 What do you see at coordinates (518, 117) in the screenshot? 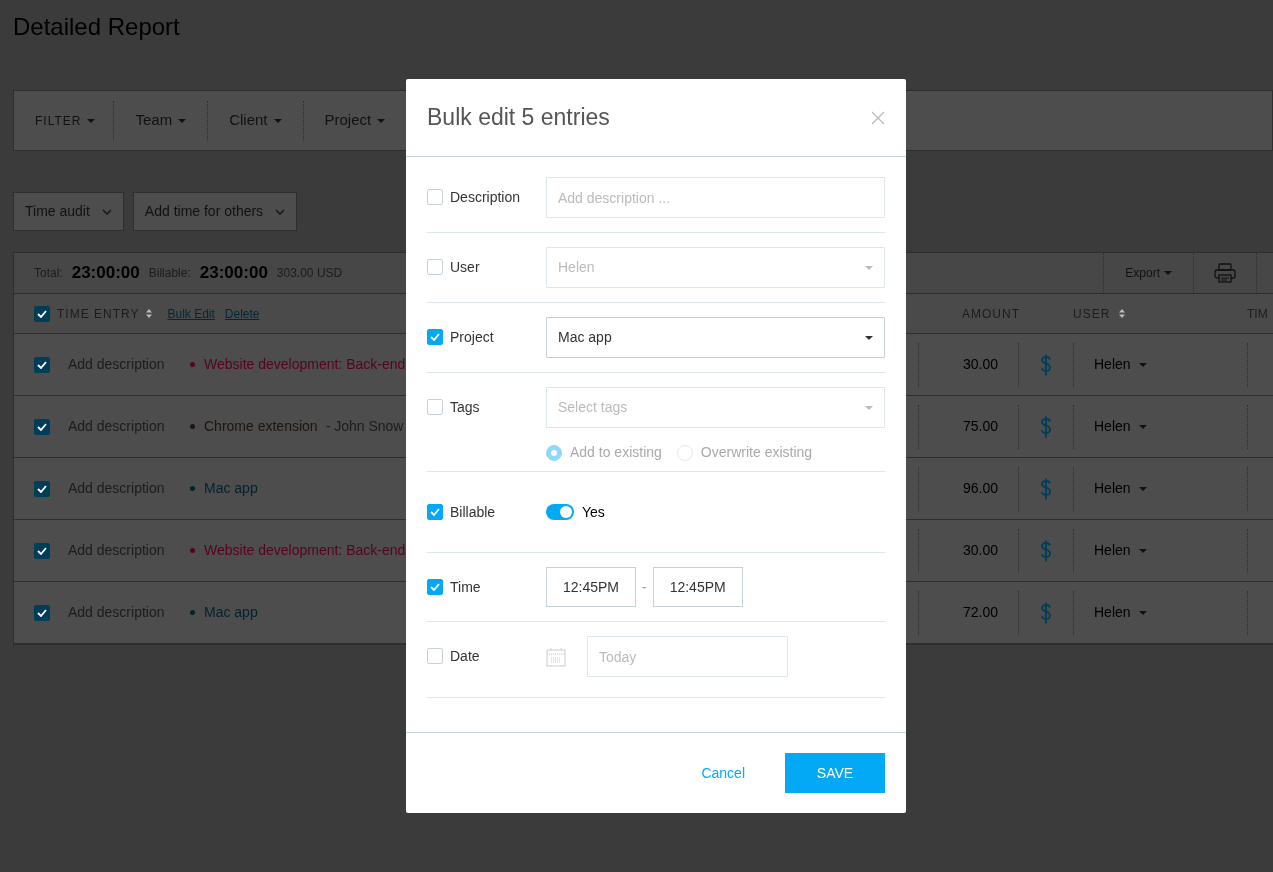
I see `dialog-title: Bulk edit 5 entries` at bounding box center [518, 117].